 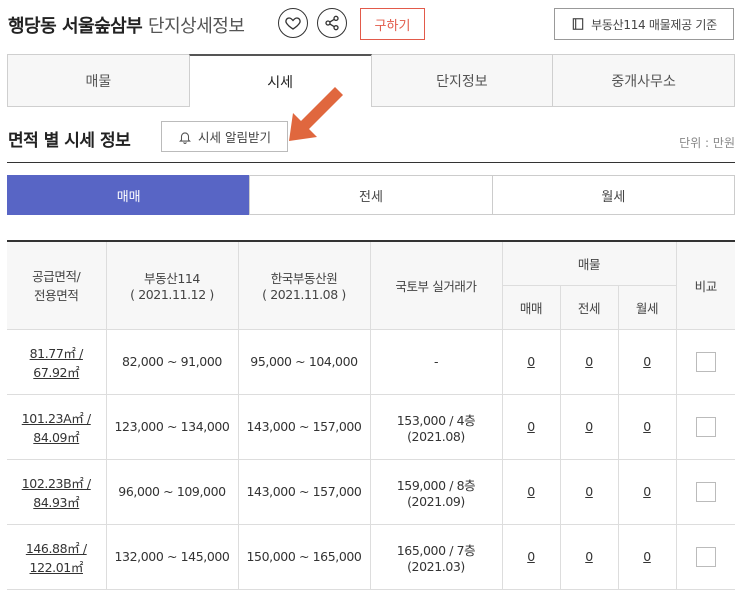 What do you see at coordinates (707, 143) in the screenshot?
I see `unit-label: 단위 : 만원` at bounding box center [707, 143].